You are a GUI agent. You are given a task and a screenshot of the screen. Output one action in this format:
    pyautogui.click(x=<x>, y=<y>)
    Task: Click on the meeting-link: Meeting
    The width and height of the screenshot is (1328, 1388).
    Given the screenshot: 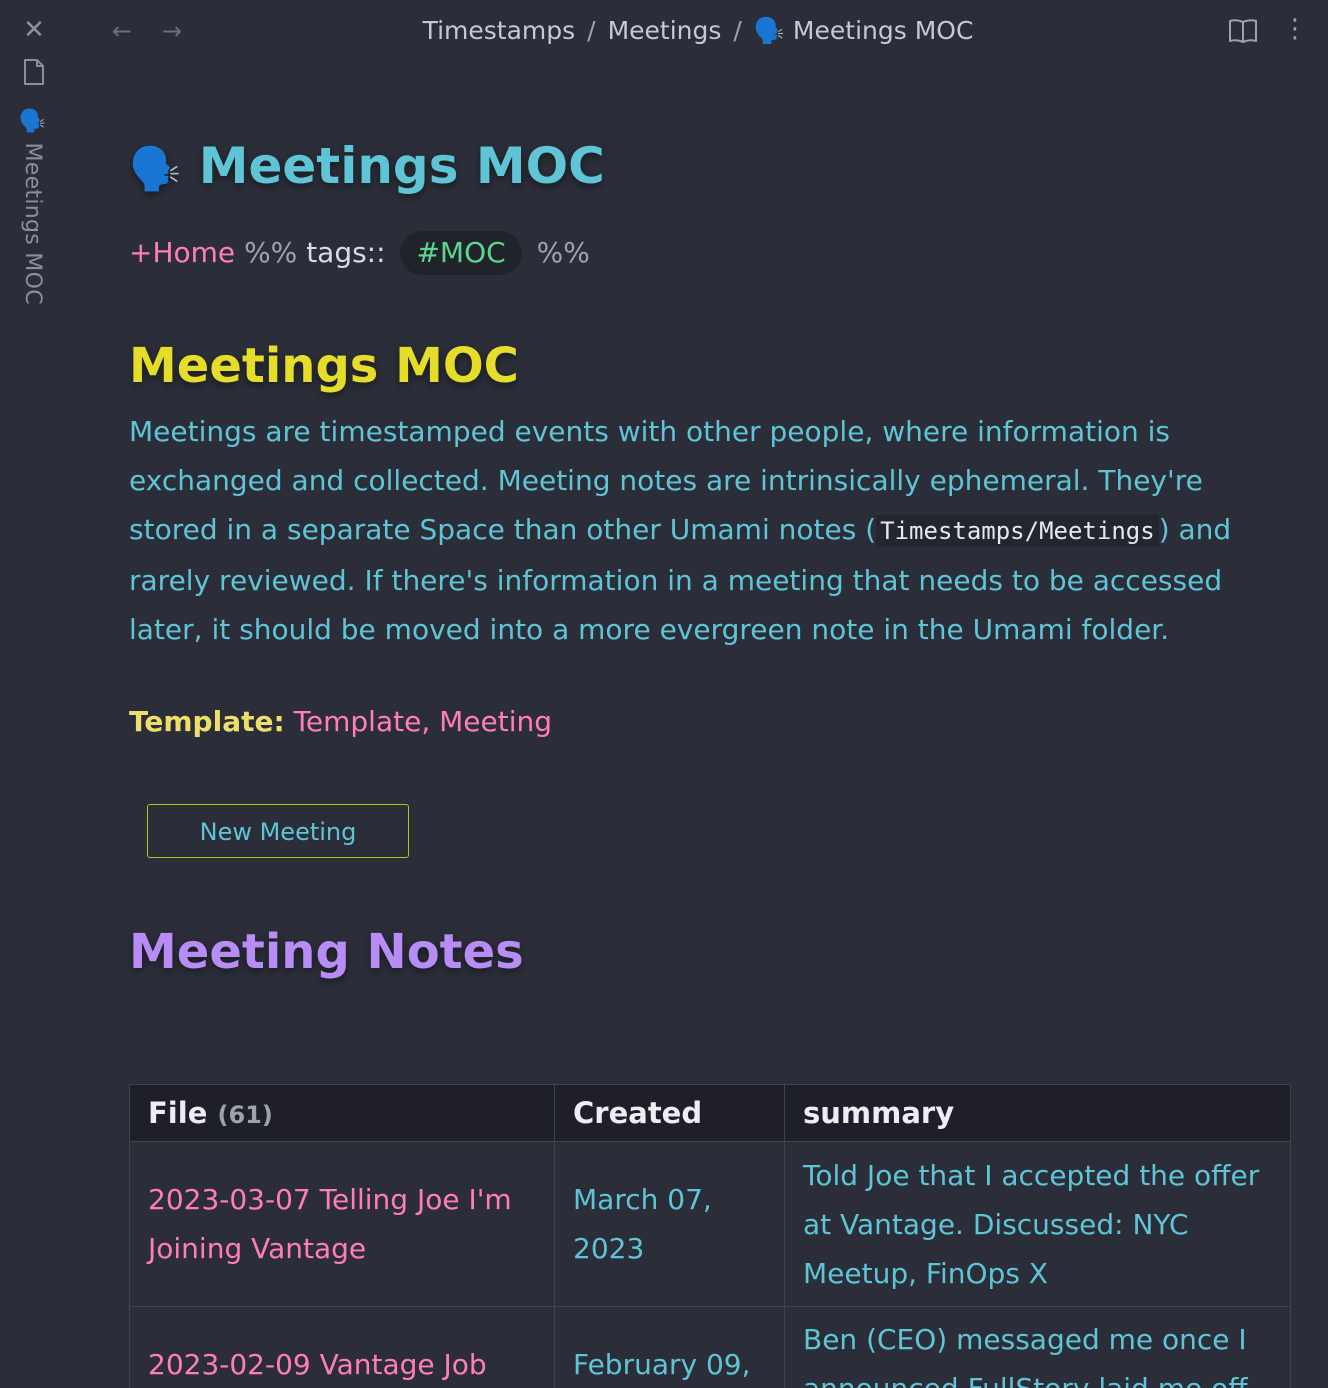 What is the action you would take?
    pyautogui.click(x=495, y=721)
    